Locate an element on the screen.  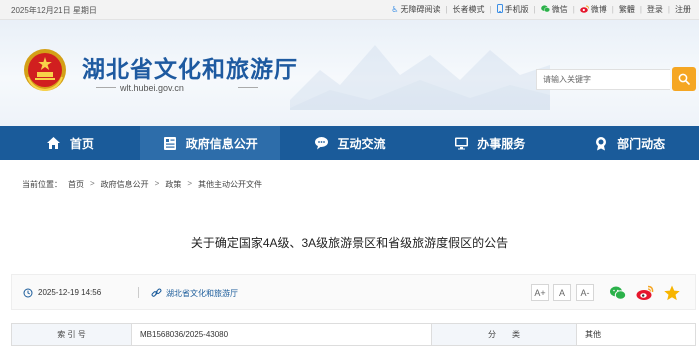
font-decrease-button: A- is located at coordinates (585, 292).